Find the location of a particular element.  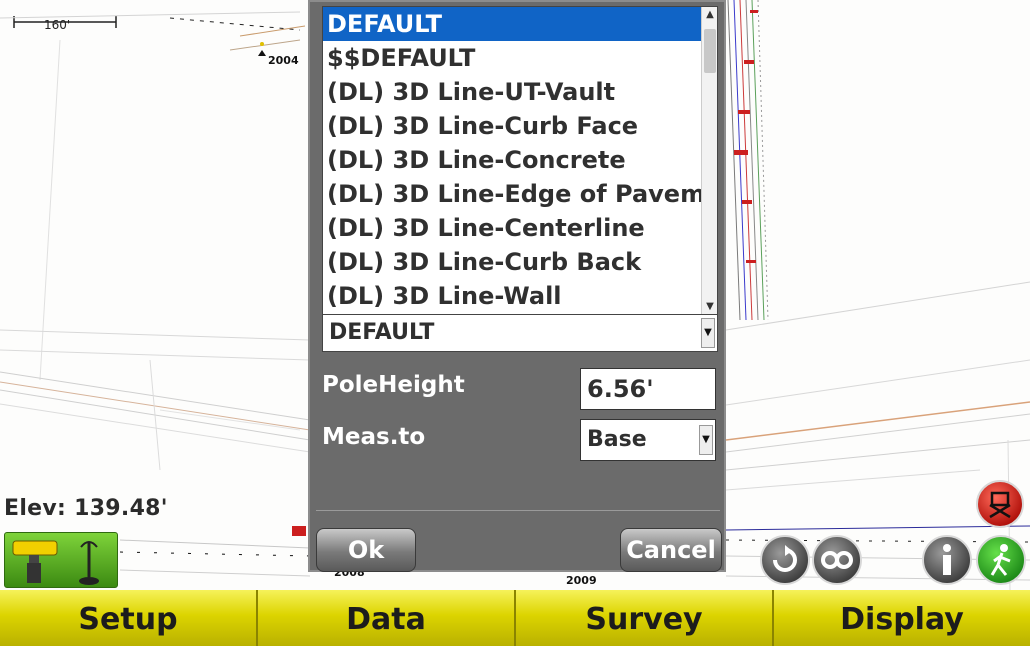

list-item: (DL) 3D Line-Curb Face is located at coordinates (512, 126).